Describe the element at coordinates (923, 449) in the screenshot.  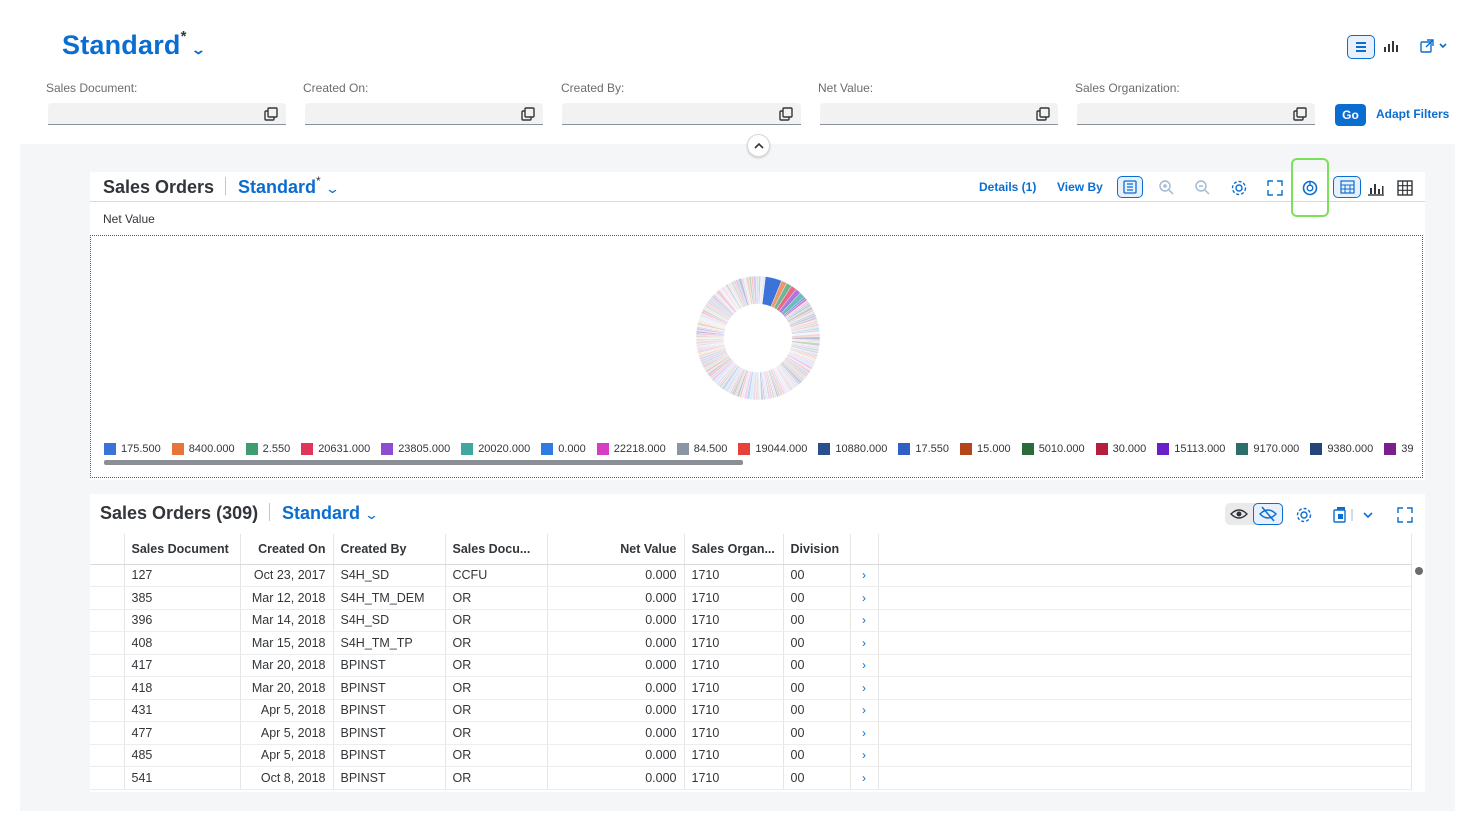
I see `legend-item: 17.550` at that location.